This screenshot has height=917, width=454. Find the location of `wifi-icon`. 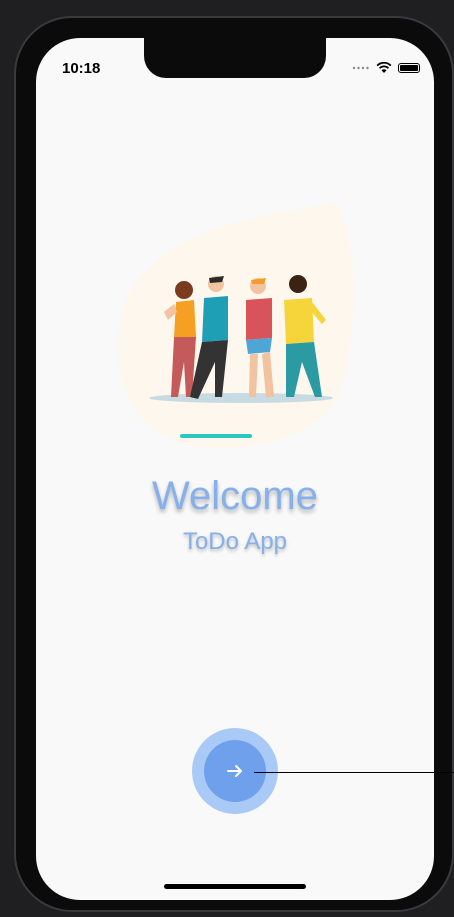

wifi-icon is located at coordinates (384, 67).